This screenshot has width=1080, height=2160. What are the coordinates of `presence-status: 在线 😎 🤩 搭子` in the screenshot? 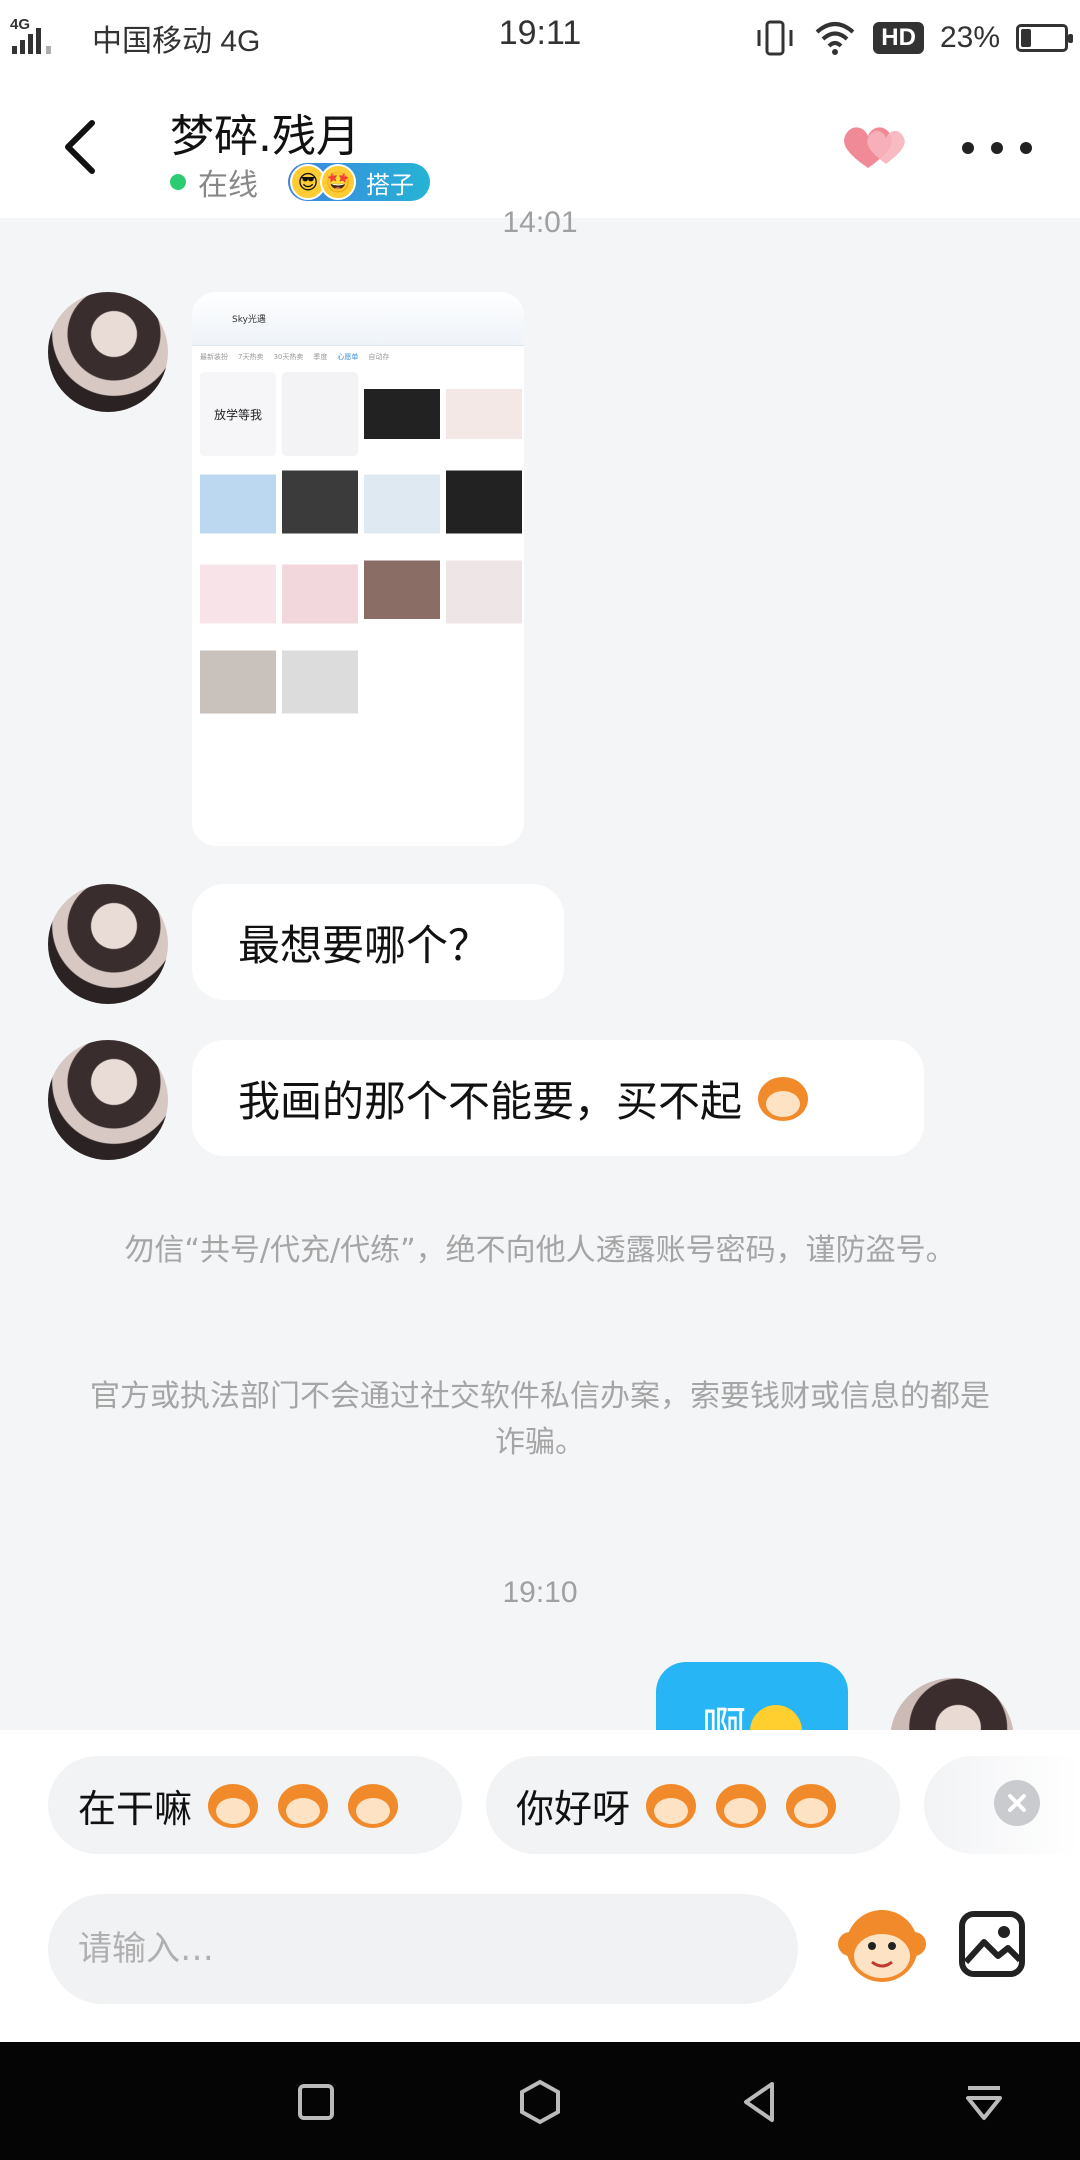 It's located at (300, 182).